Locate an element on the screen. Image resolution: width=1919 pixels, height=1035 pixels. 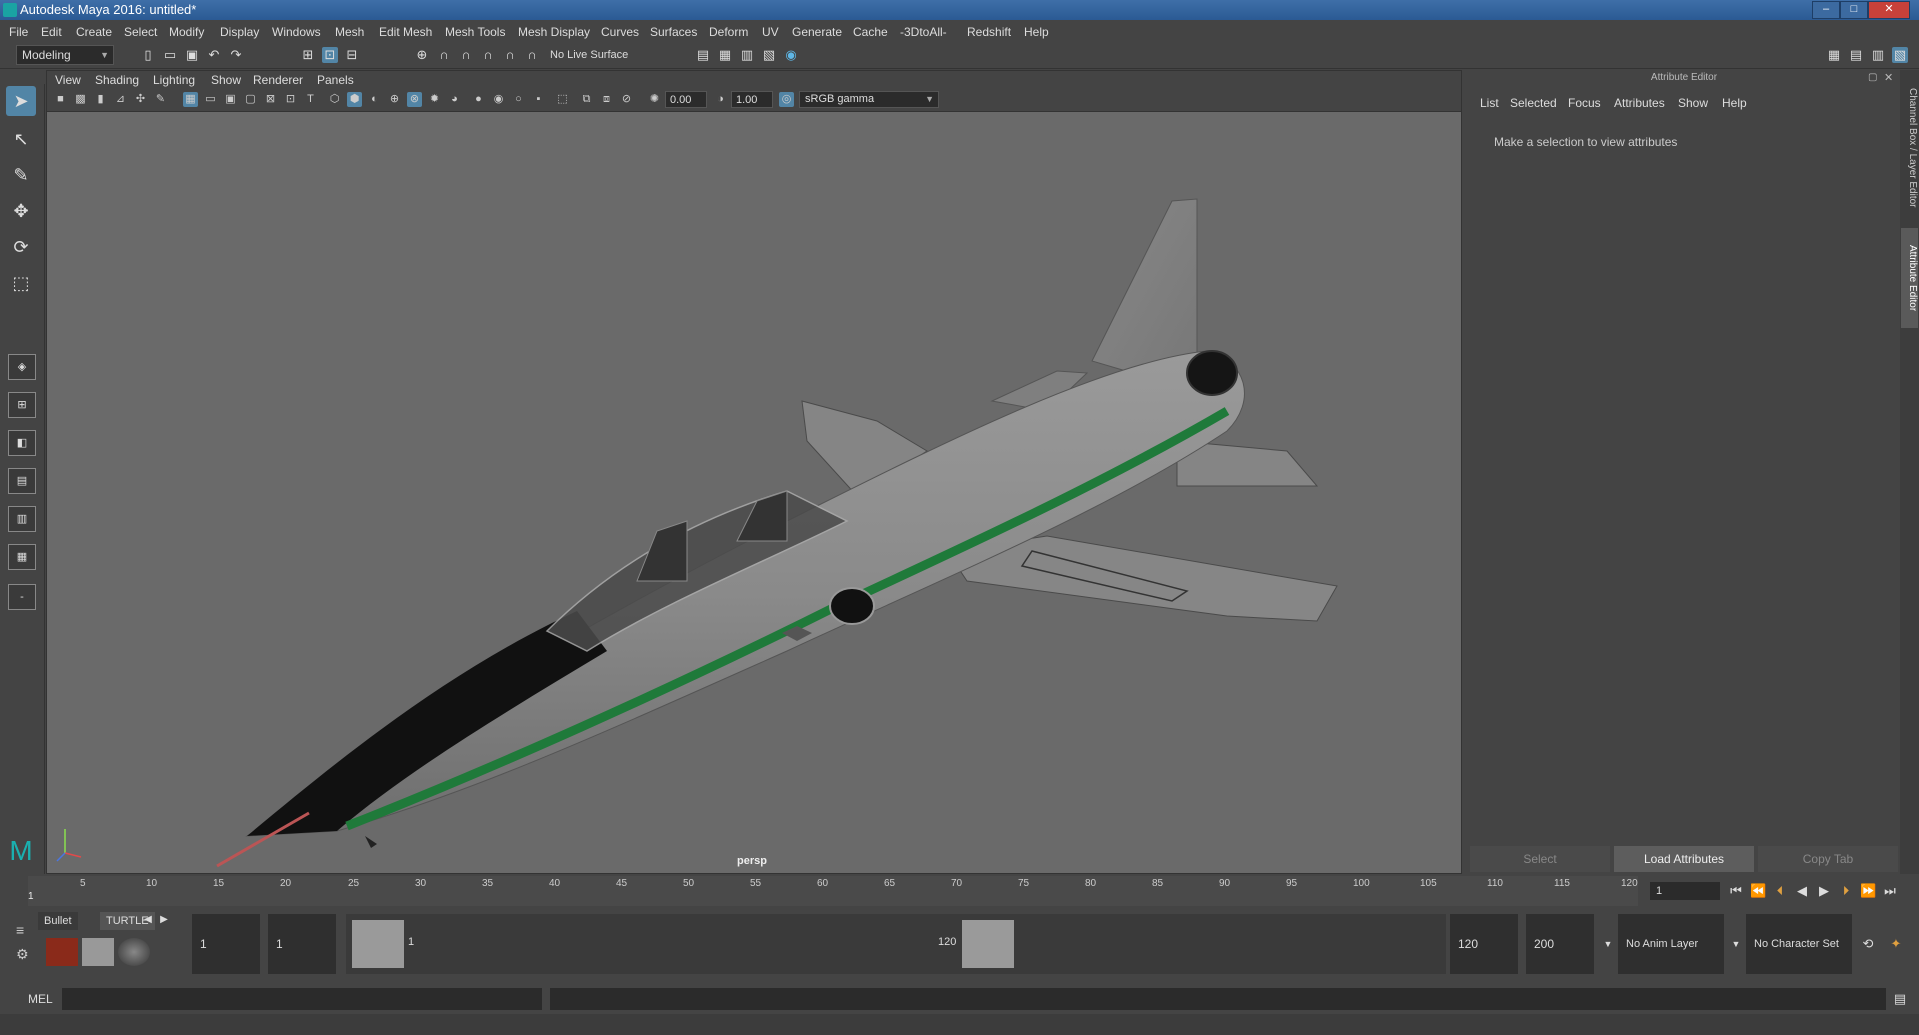
hypershade-icon: ◉ is located at coordinates (791, 55).